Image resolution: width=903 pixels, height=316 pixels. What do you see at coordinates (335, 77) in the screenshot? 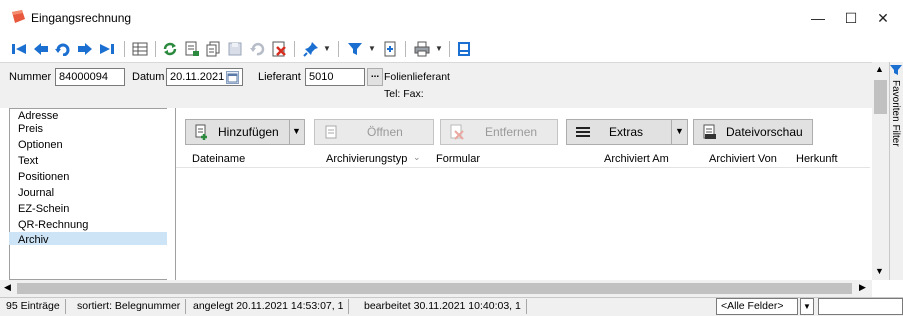
I see `lieferant-field: 5010` at bounding box center [335, 77].